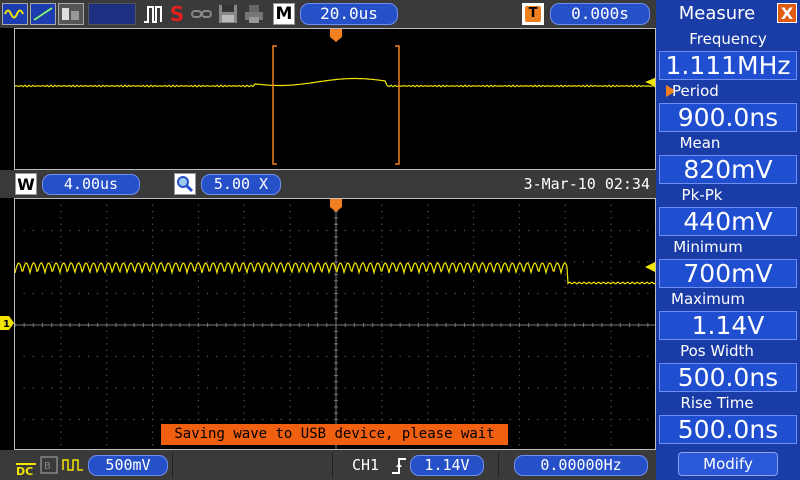  What do you see at coordinates (728, 377) in the screenshot?
I see `measure-value-pos-width: 500.0ns` at bounding box center [728, 377].